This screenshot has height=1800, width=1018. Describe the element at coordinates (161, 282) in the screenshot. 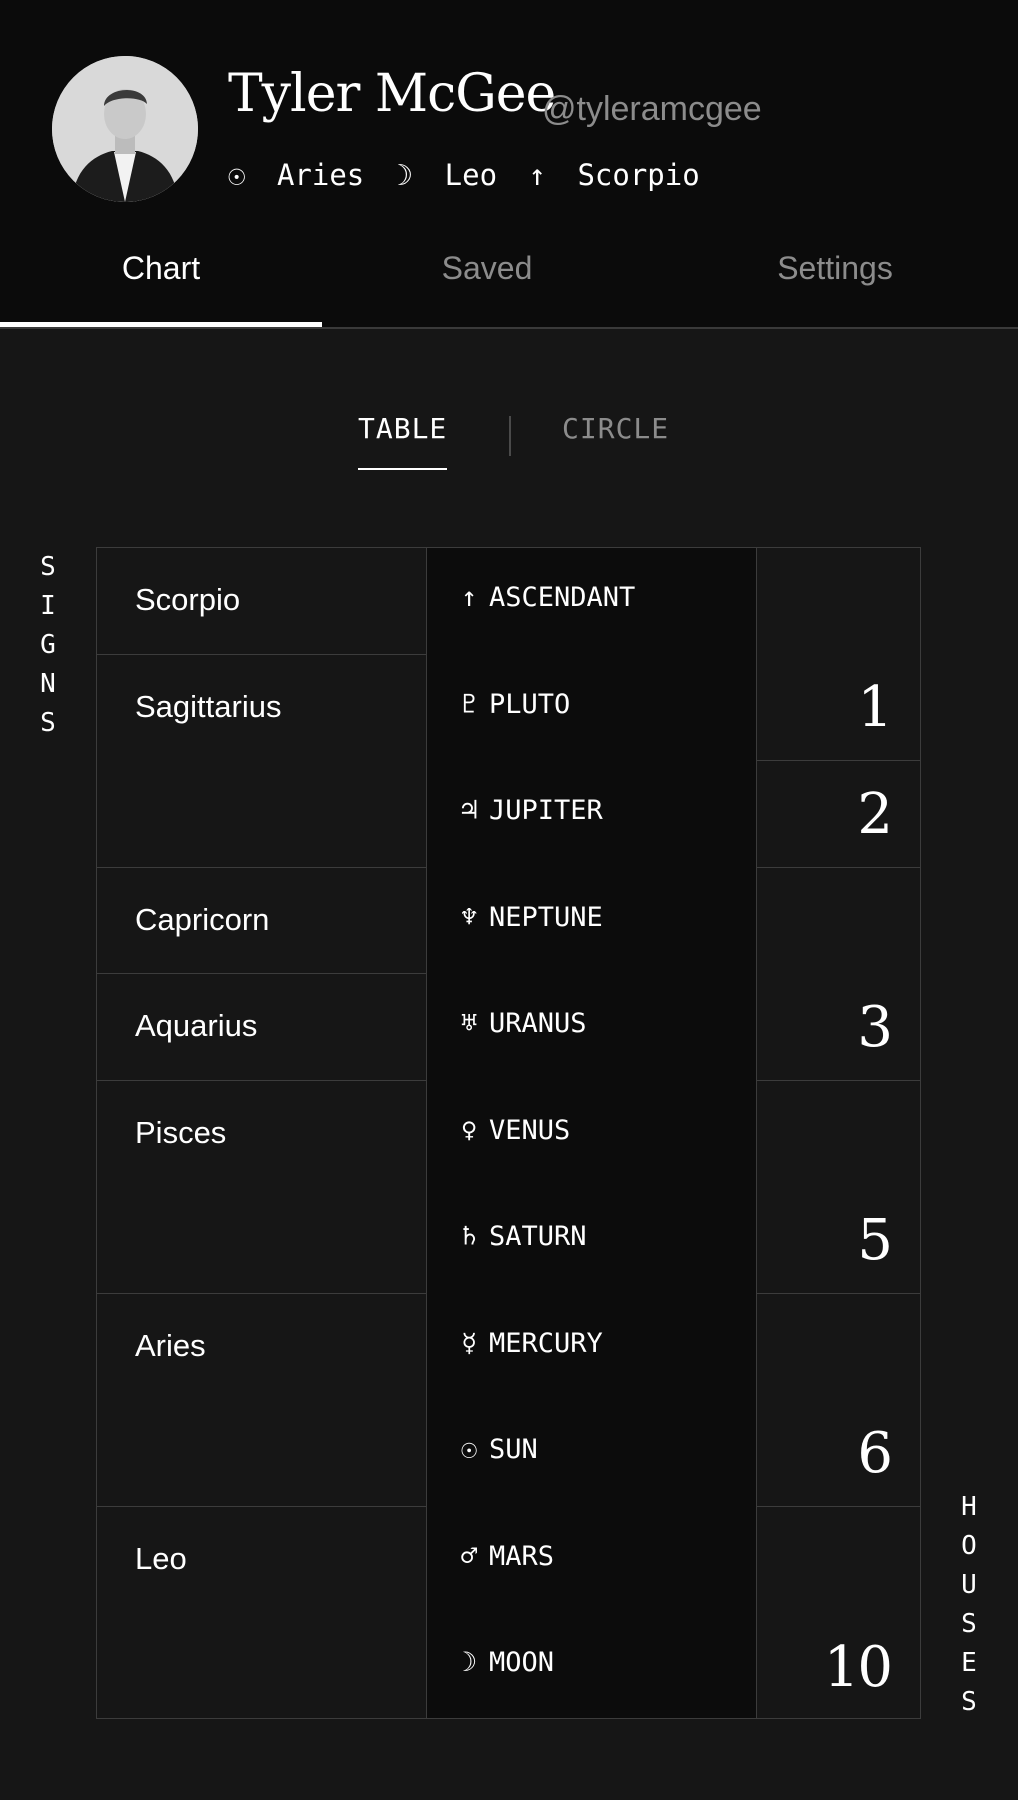

I see `tab-chart: Chart` at that location.